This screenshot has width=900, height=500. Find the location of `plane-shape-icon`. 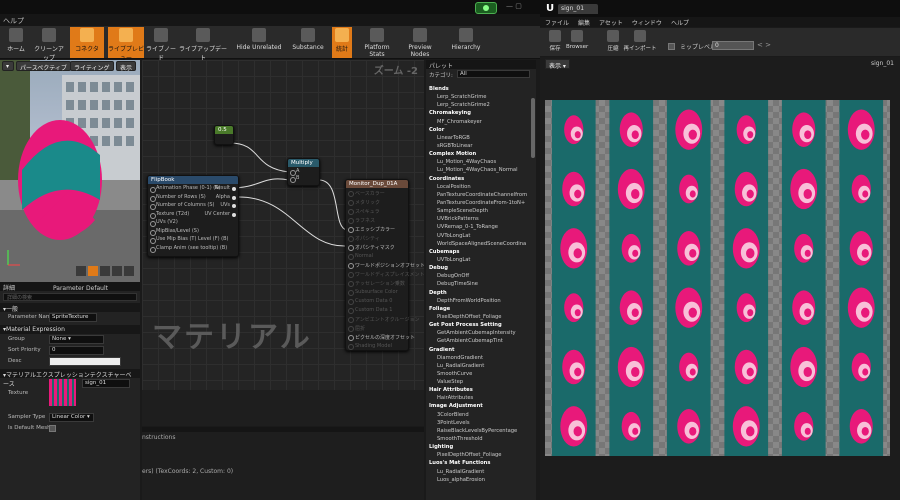

plane-shape-icon is located at coordinates (105, 271).